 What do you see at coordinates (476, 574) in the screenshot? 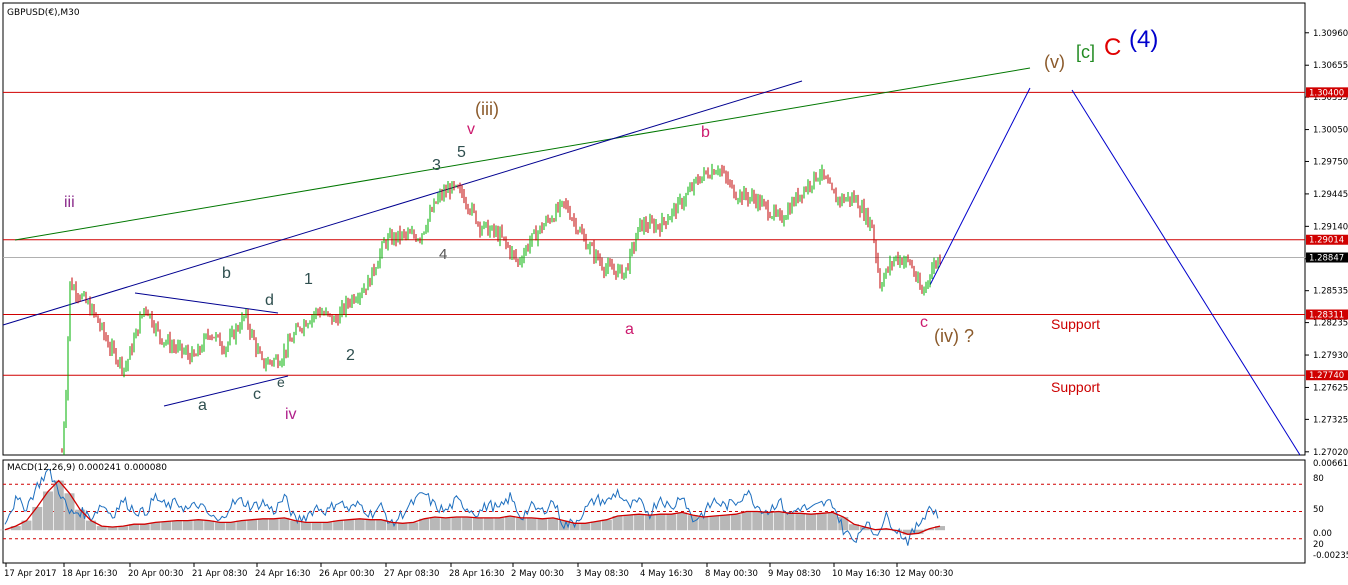
I see `x-tick-label: 28 Apr 16:30` at bounding box center [476, 574].